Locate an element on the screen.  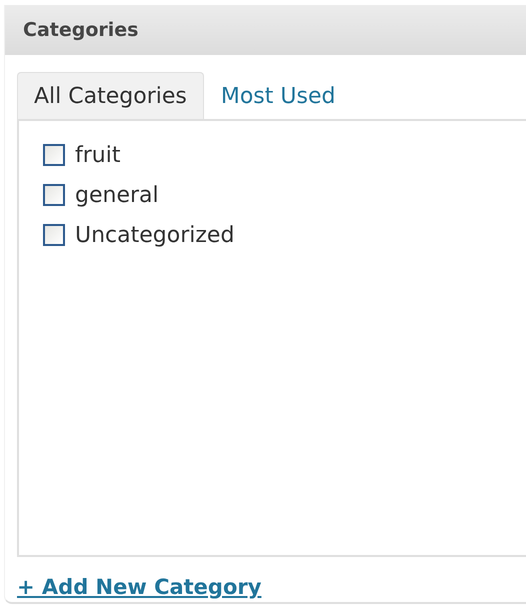
tab: Most Used is located at coordinates (278, 95).